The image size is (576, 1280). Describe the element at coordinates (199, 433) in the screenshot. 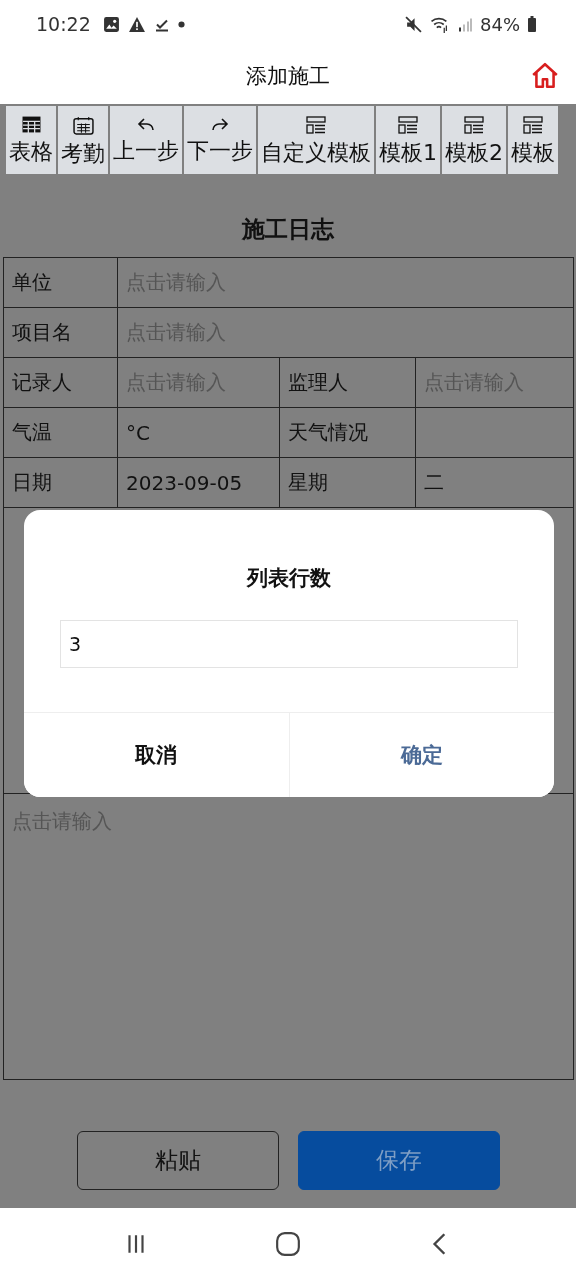

I see `input-field: °C` at that location.